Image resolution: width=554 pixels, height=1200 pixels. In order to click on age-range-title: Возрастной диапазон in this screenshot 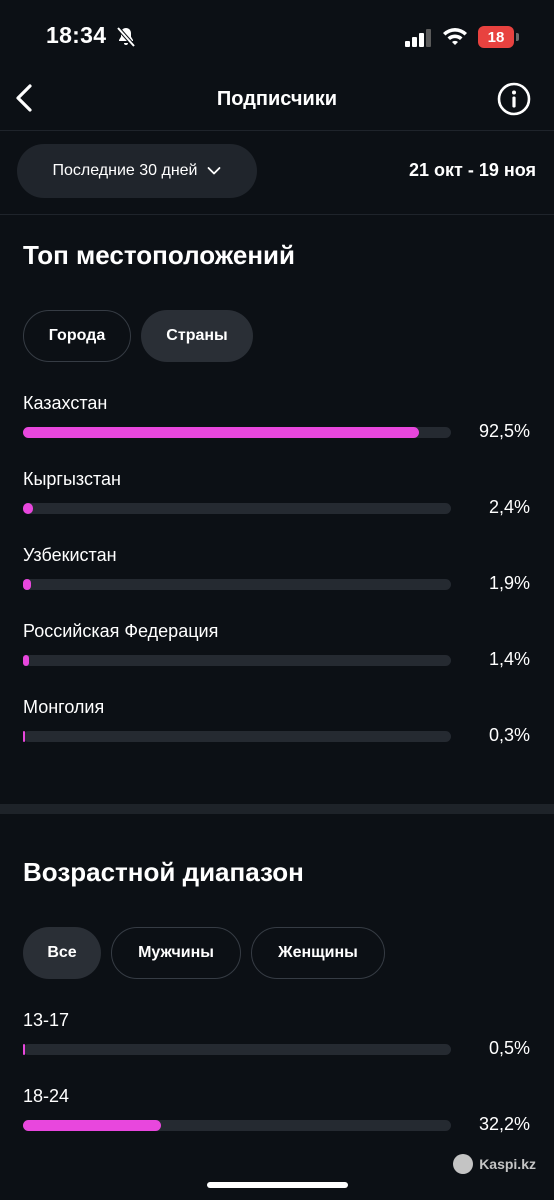, I will do `click(163, 872)`.